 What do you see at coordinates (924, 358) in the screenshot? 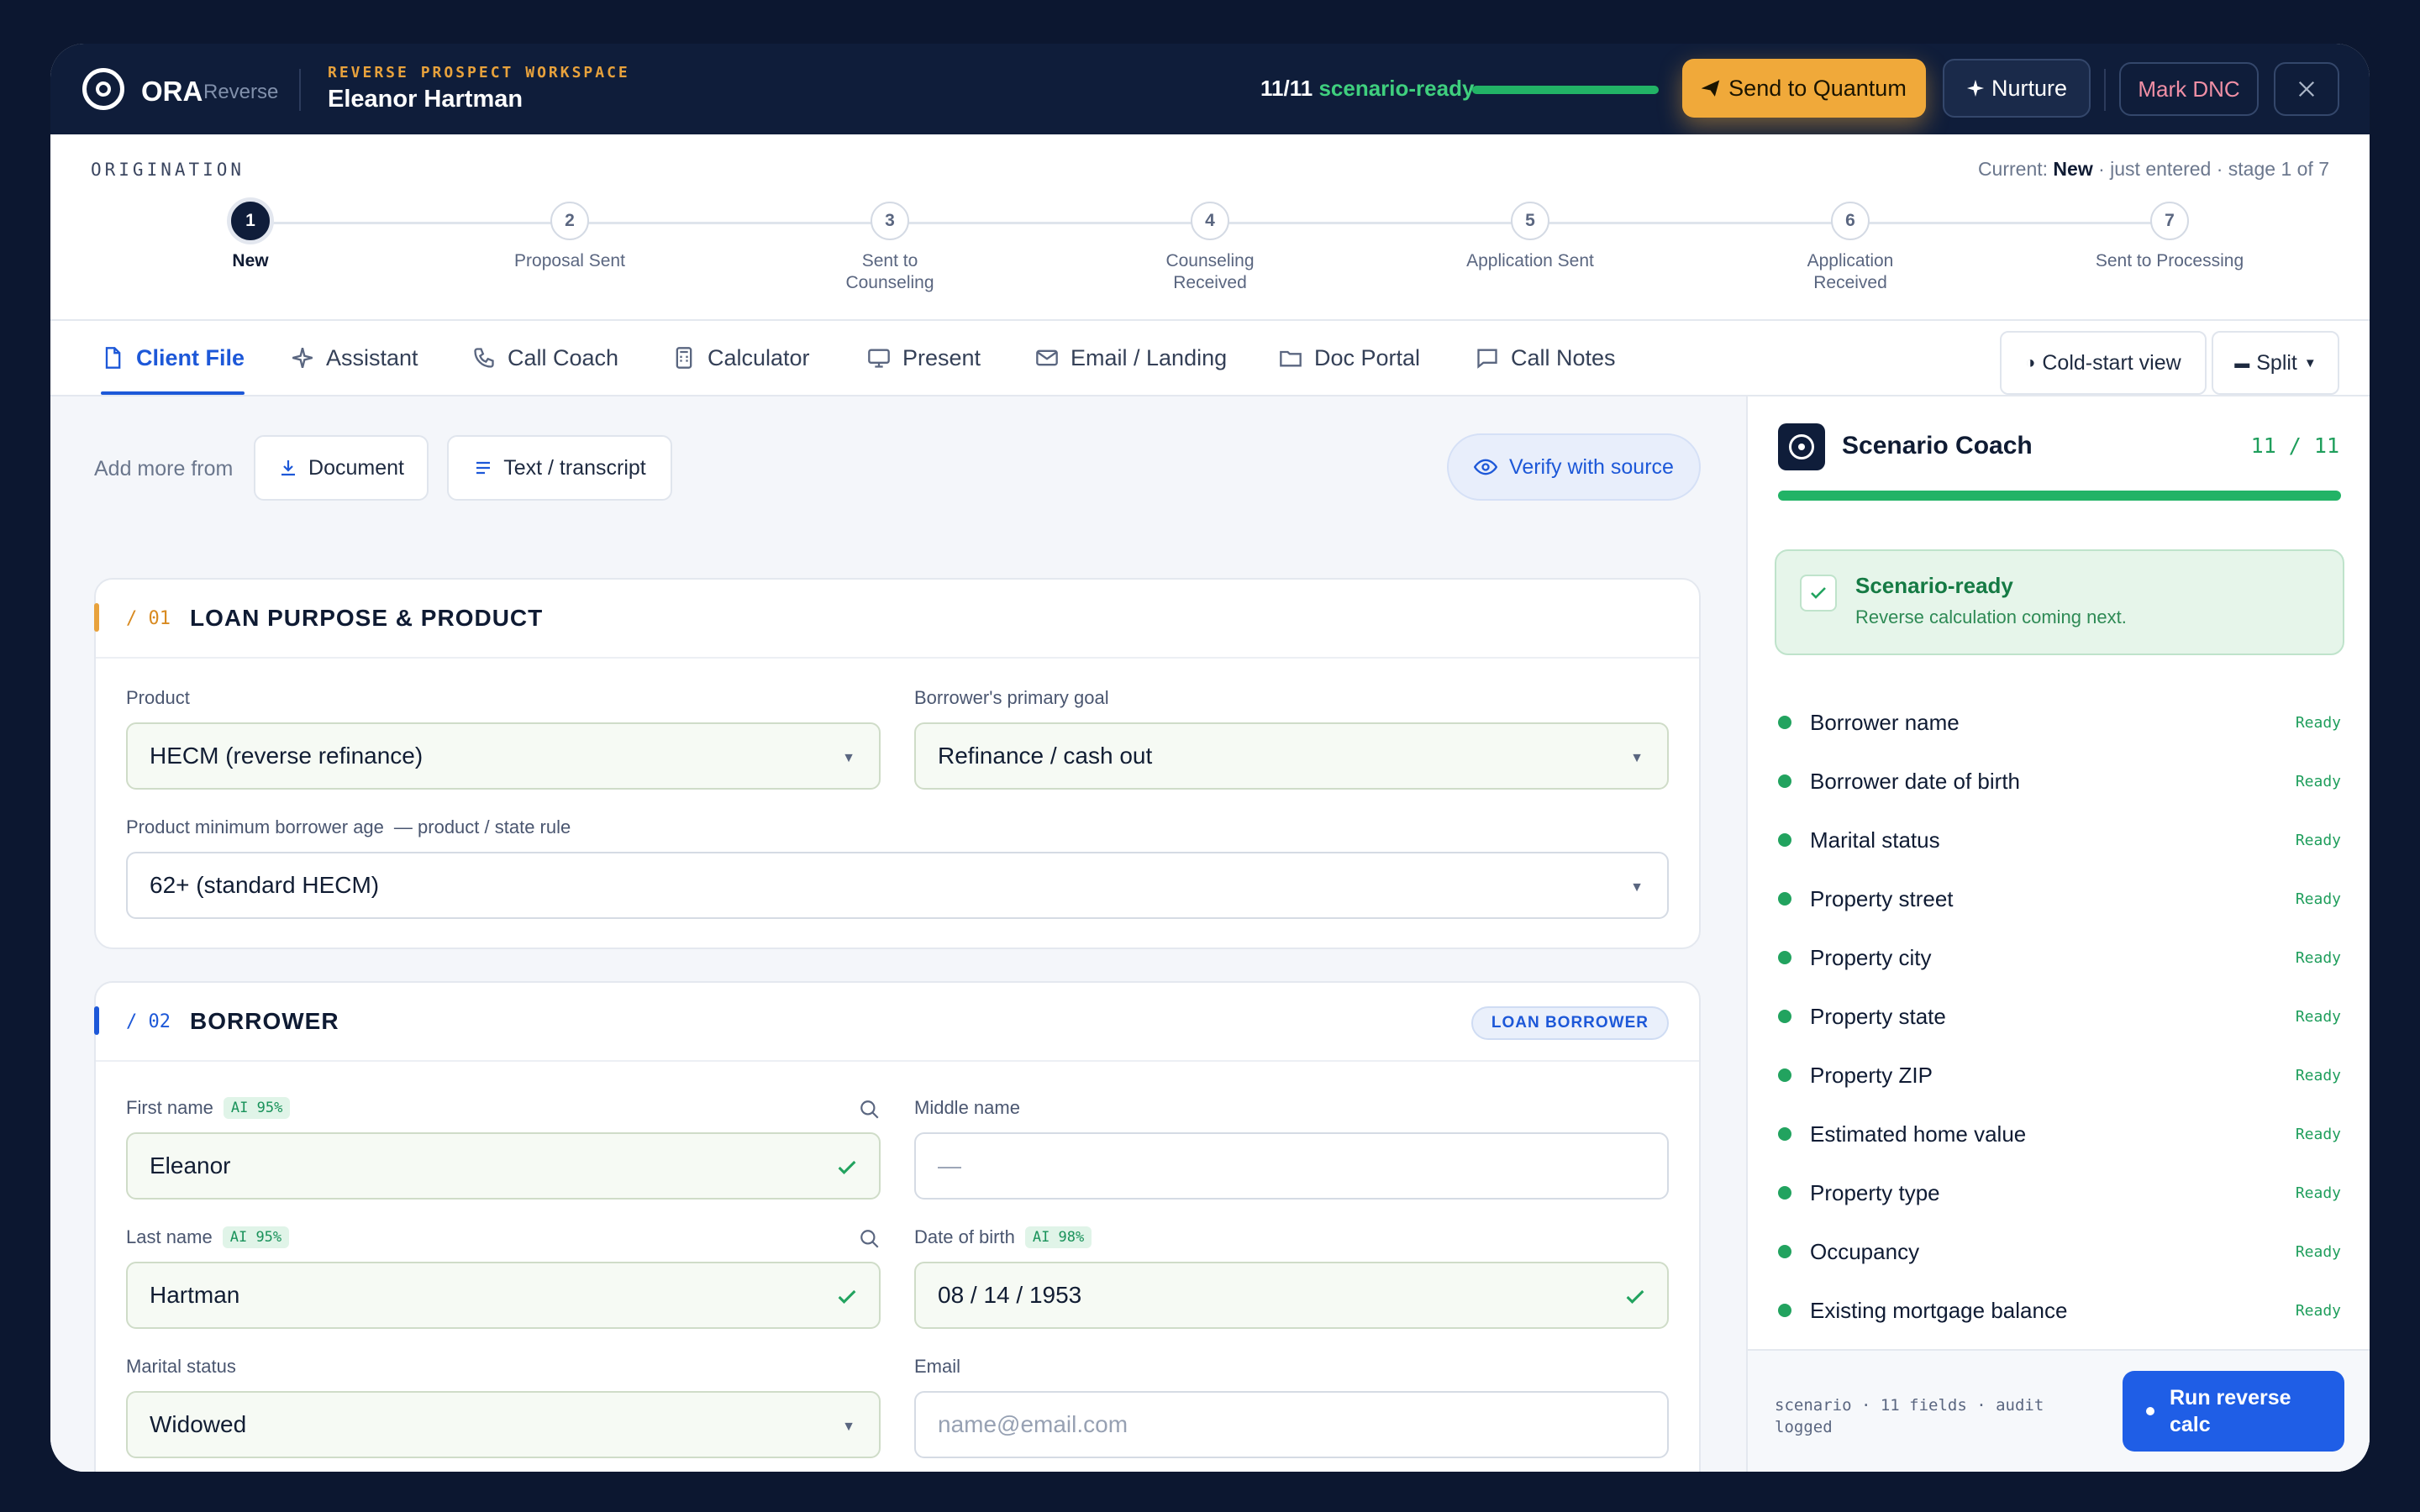
I see `tab-present: Present` at bounding box center [924, 358].